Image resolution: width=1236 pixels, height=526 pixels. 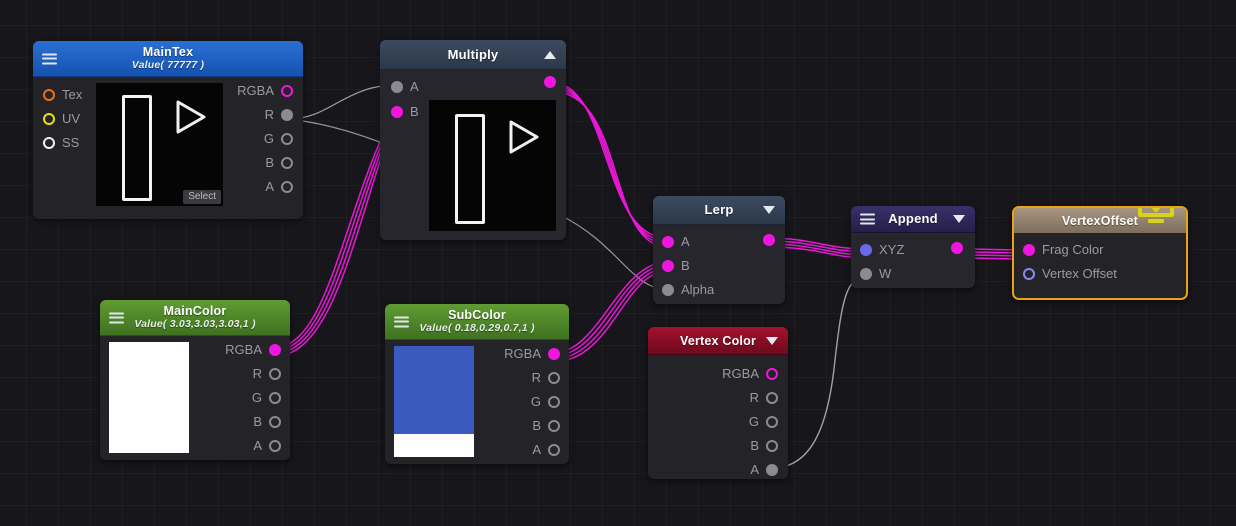 I want to click on node-append-header: Append, so click(x=913, y=219).